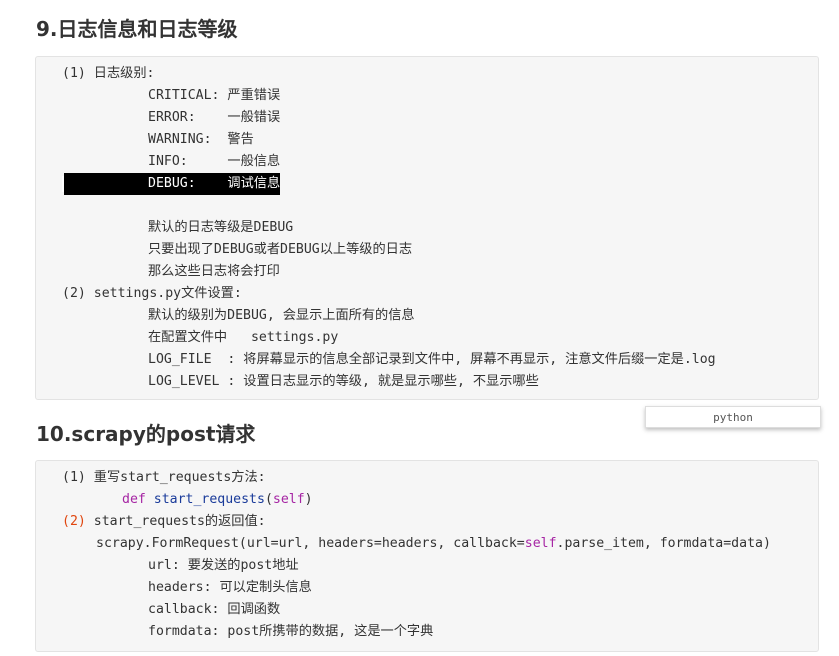 The height and width of the screenshot is (656, 839). What do you see at coordinates (214, 161) in the screenshot?
I see `code-line: INFO: 一般信息` at bounding box center [214, 161].